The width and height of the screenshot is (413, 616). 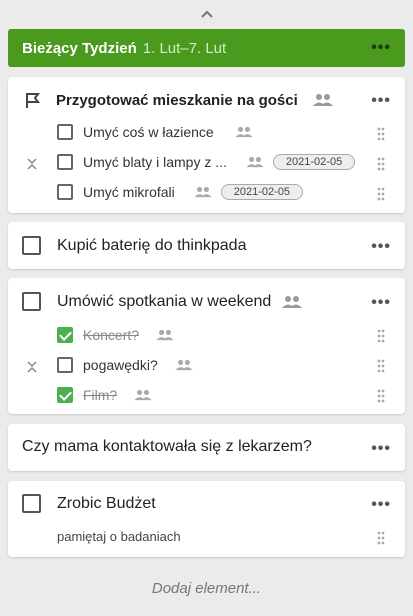 I want to click on task-header: Zrobic Budżet, so click(x=89, y=503).